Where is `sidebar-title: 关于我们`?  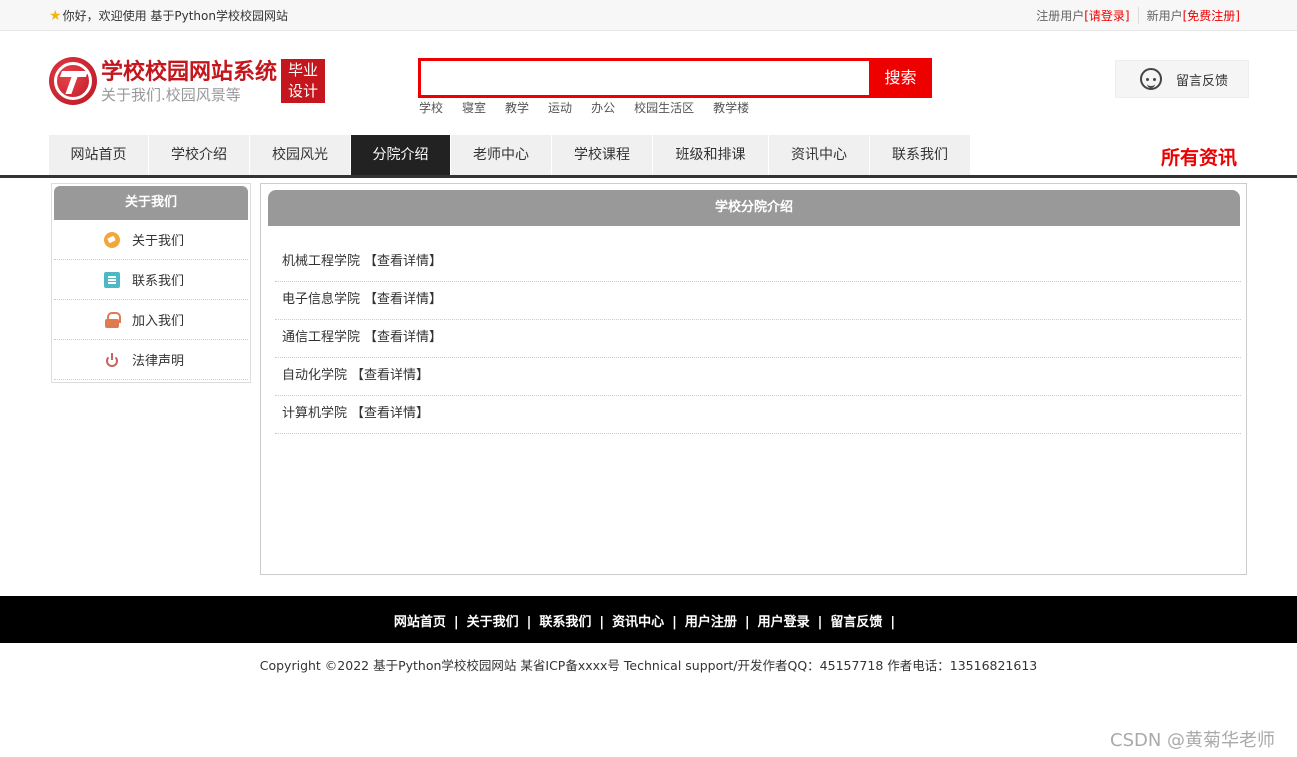
sidebar-title: 关于我们 is located at coordinates (151, 203).